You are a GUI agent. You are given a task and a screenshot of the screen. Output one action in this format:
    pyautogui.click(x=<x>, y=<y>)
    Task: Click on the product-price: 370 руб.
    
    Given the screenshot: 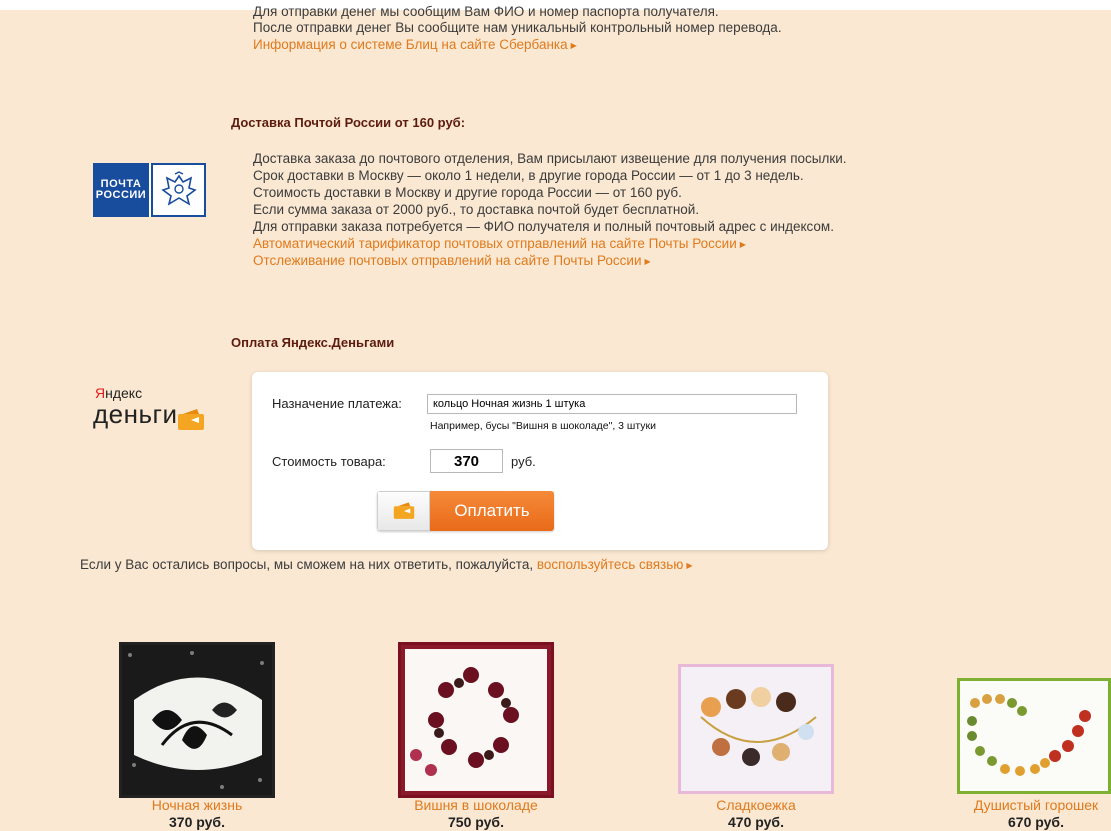 What is the action you would take?
    pyautogui.click(x=197, y=822)
    